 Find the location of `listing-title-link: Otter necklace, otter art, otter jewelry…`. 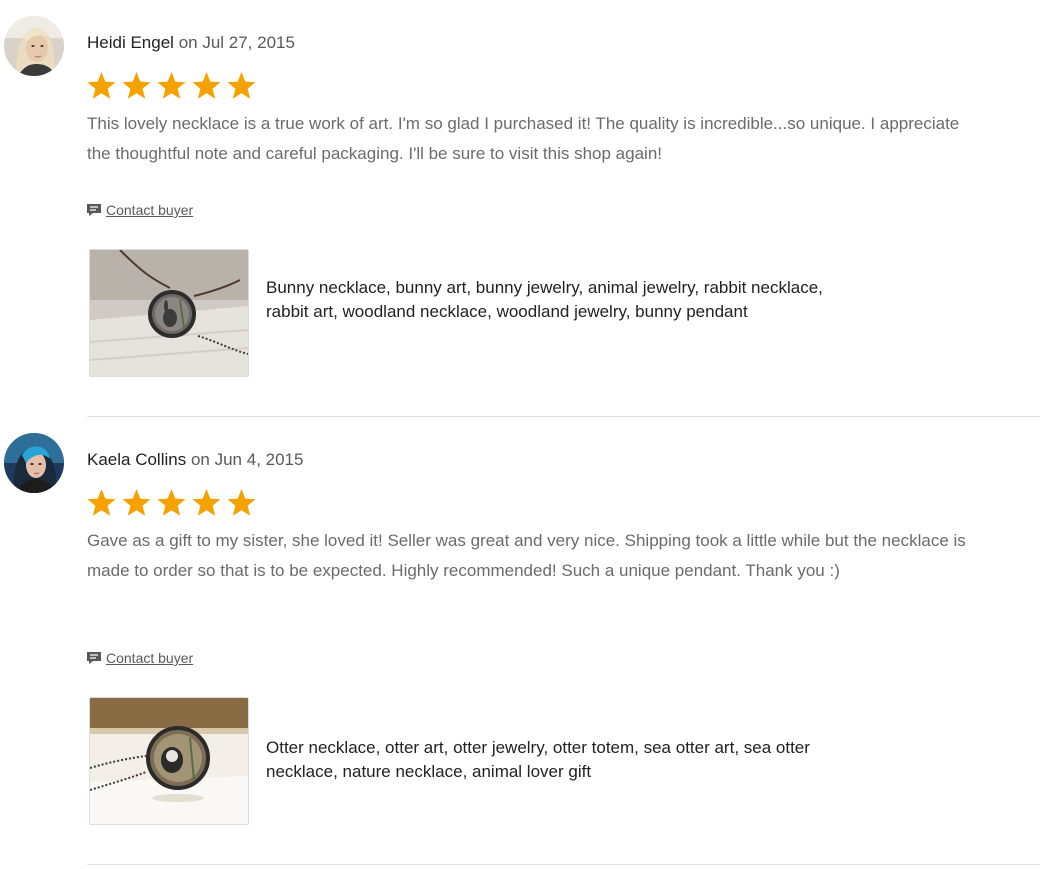

listing-title-link: Otter necklace, otter art, otter jewelry… is located at coordinates (546, 760).